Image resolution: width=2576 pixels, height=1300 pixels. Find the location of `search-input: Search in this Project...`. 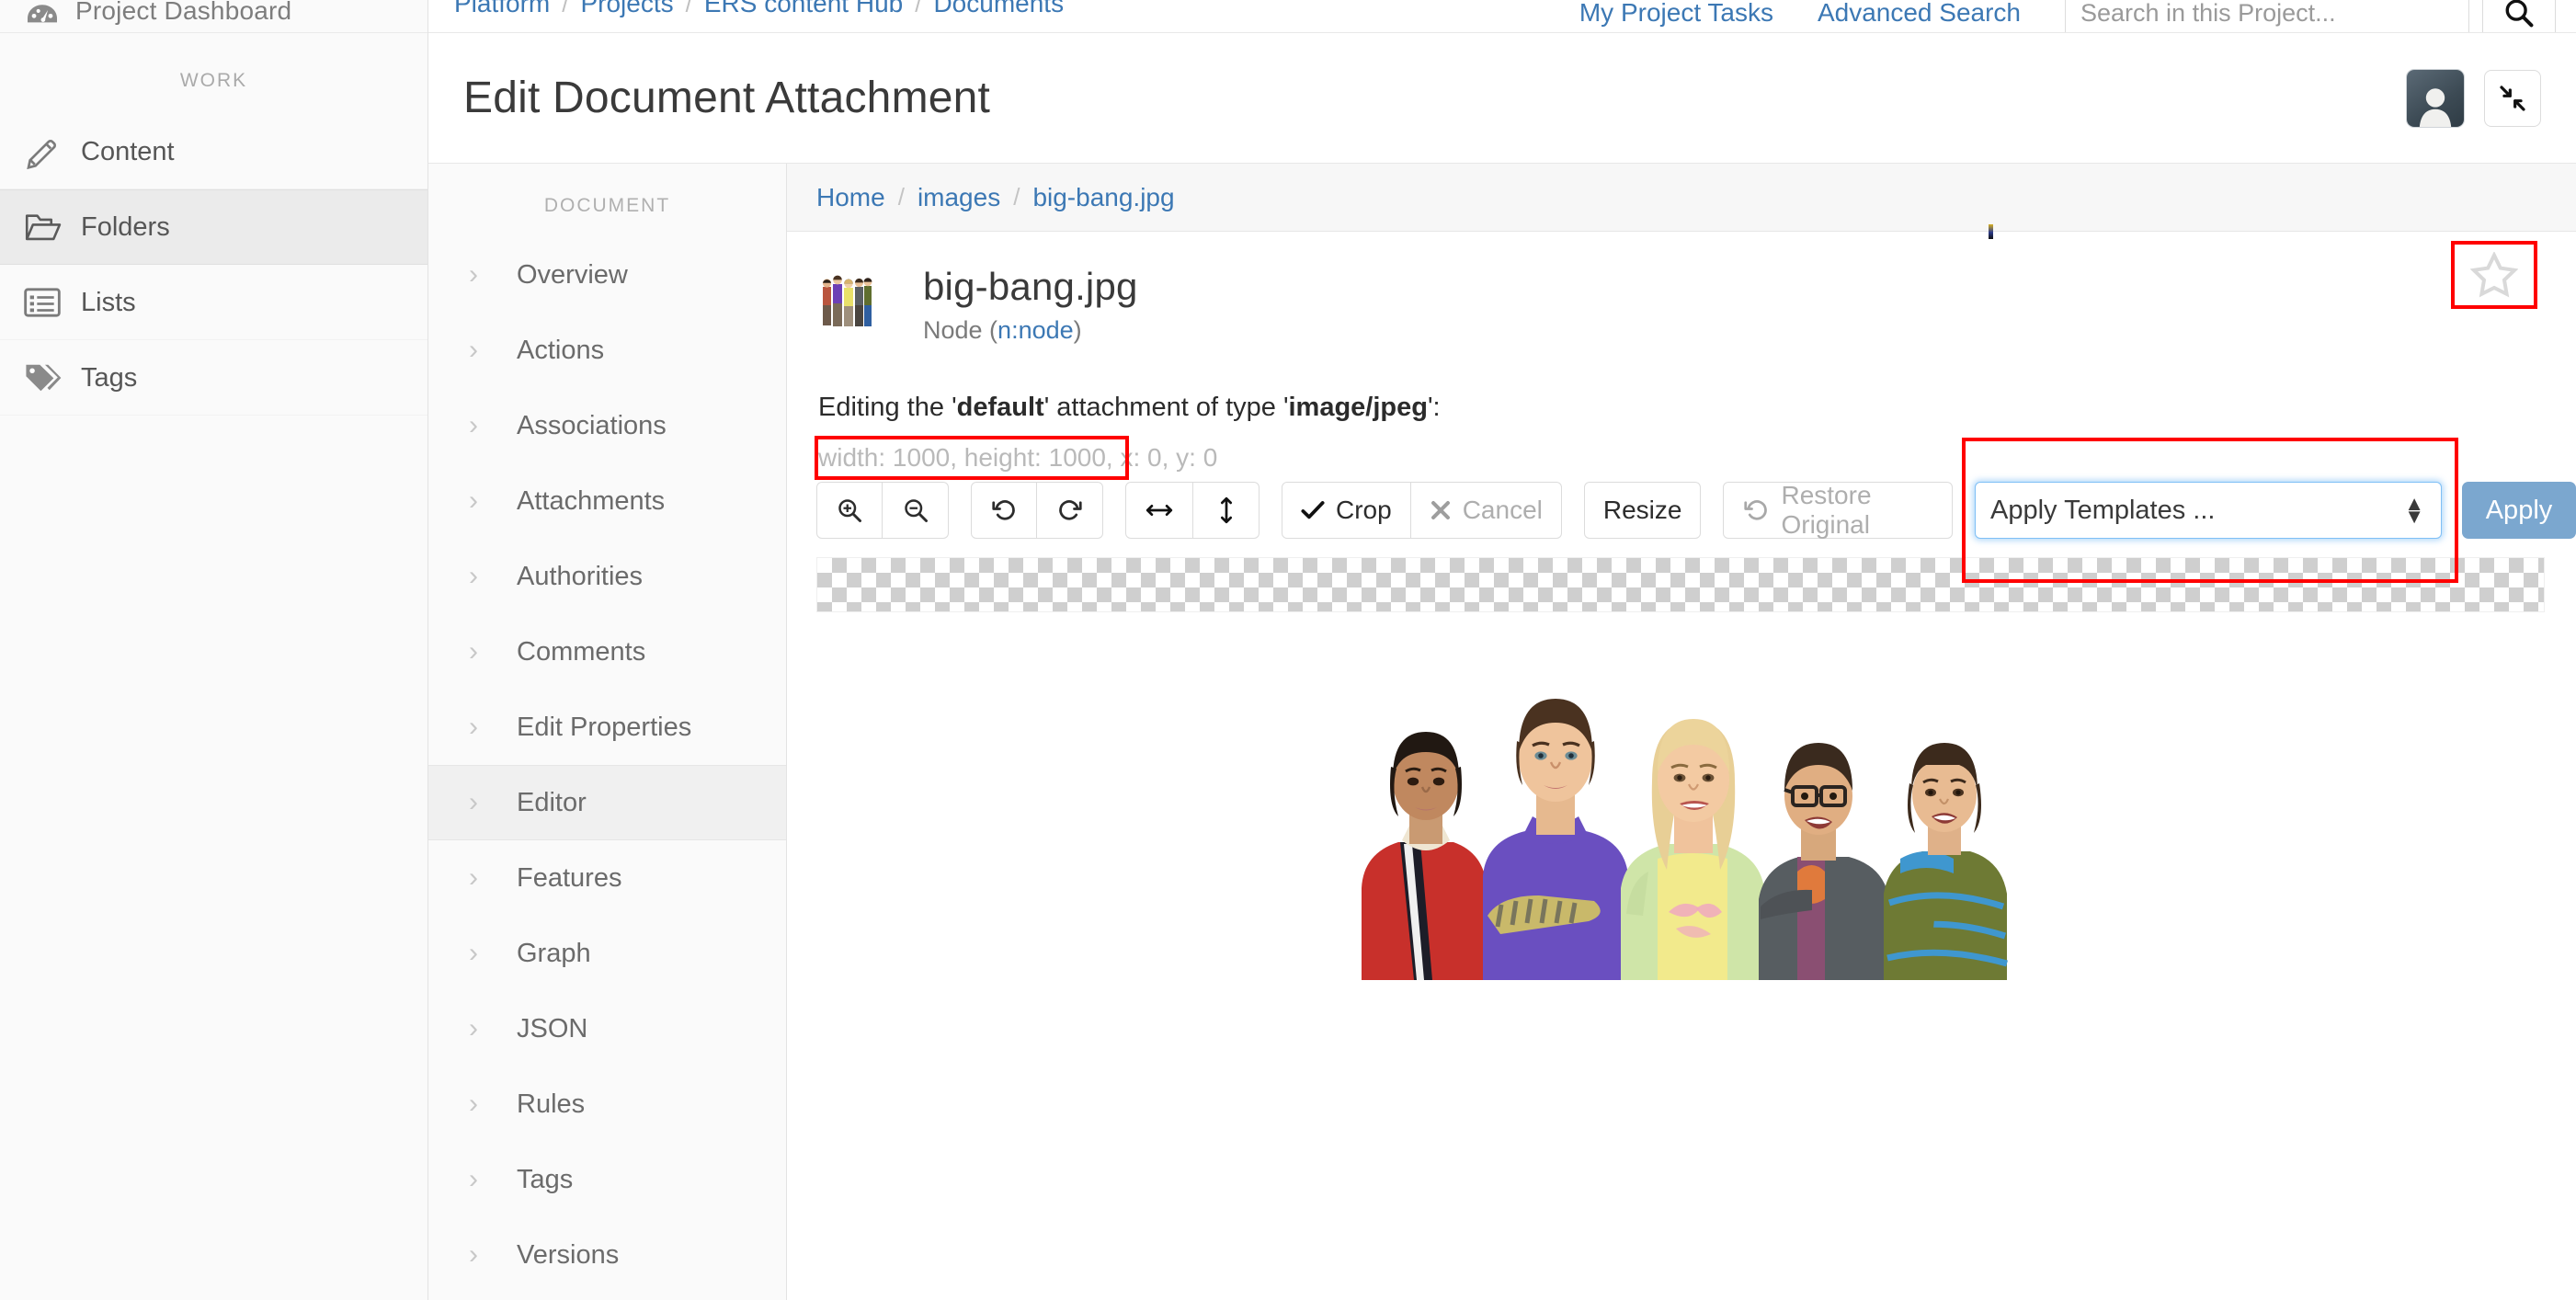

search-input: Search in this Project... is located at coordinates (2267, 16).